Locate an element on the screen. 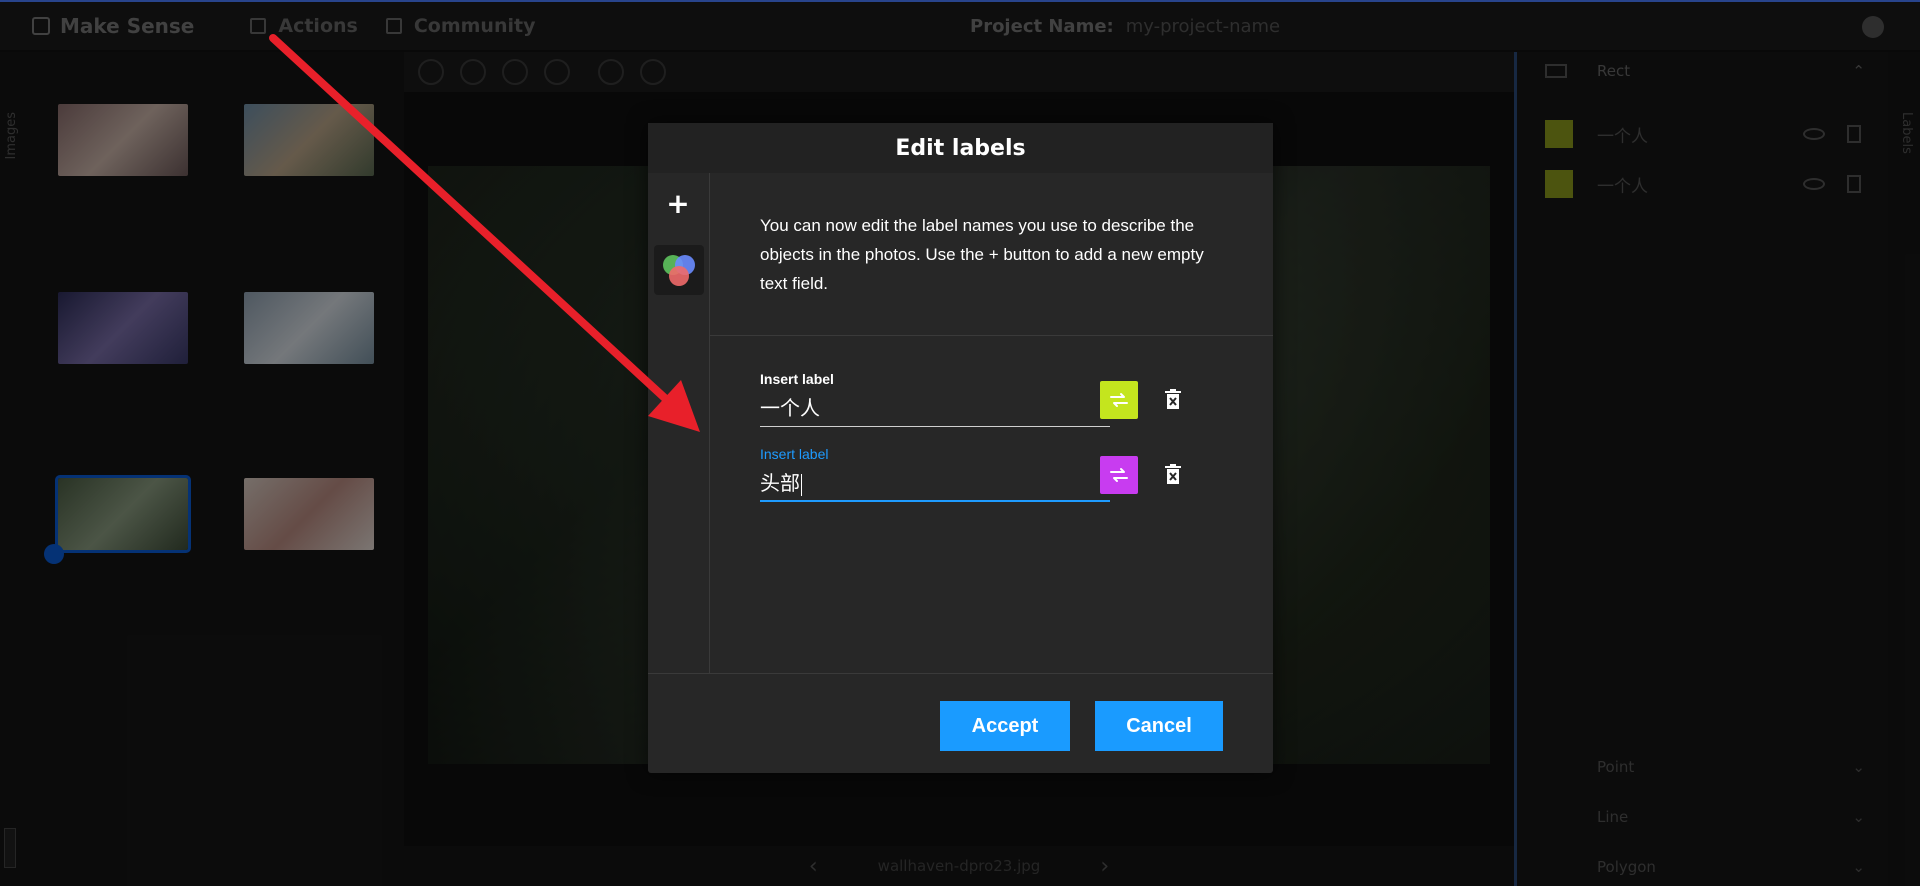 This screenshot has width=1920, height=886. dialog-title: Edit labels is located at coordinates (960, 148).